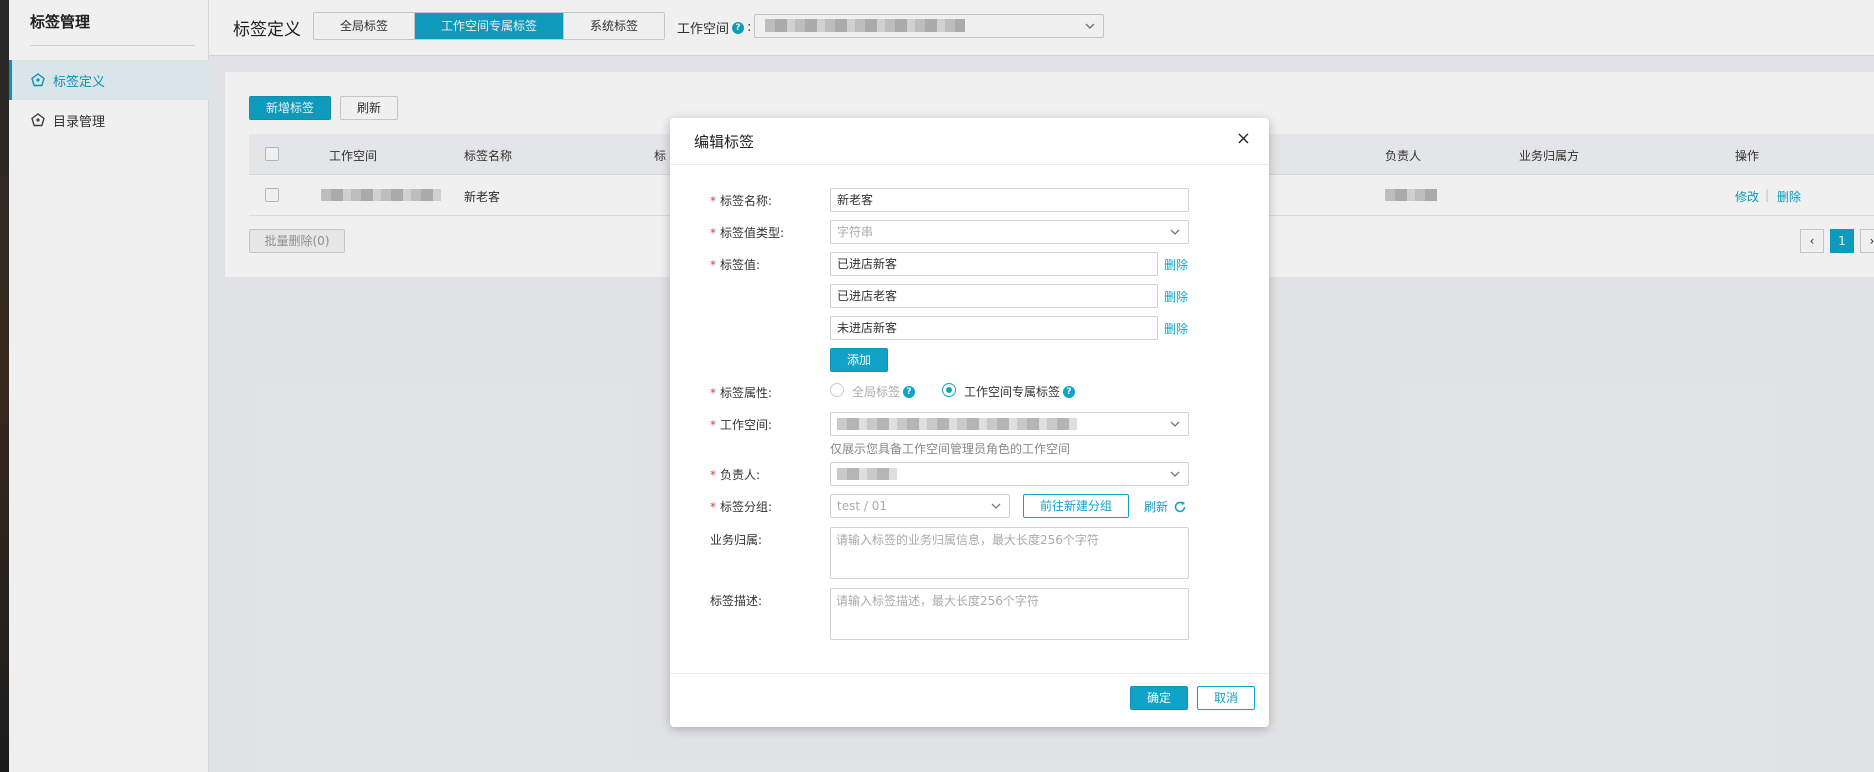 The image size is (1874, 772). What do you see at coordinates (741, 507) in the screenshot?
I see `tag-group-label: * 标签分组:` at bounding box center [741, 507].